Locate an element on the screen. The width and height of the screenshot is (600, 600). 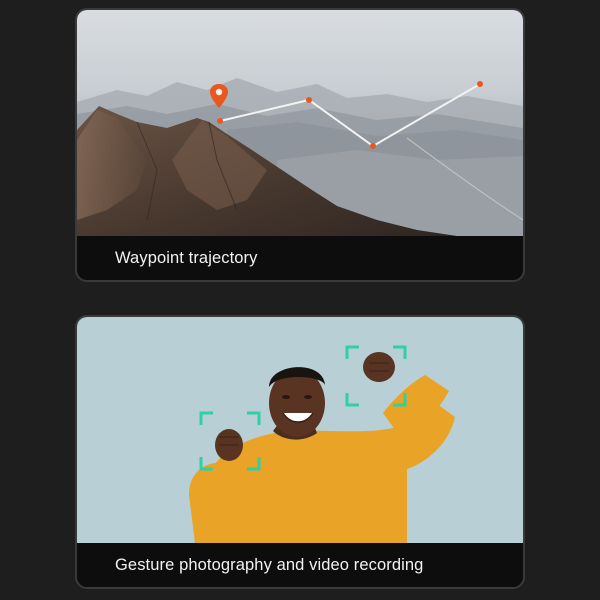
card-caption: Waypoint trajectory is located at coordinates (186, 258).